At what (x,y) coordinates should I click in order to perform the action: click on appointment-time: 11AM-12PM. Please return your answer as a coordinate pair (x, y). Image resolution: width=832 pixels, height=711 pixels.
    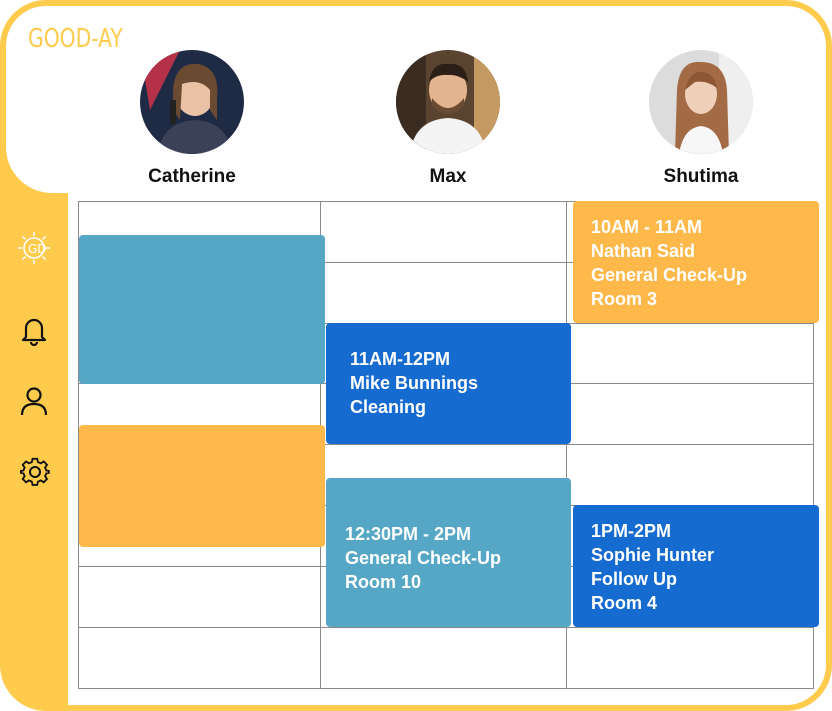
    Looking at the image, I should click on (400, 359).